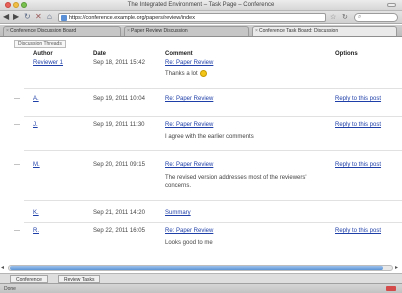  I want to click on toolbar-toggle-button, so click(391, 5).